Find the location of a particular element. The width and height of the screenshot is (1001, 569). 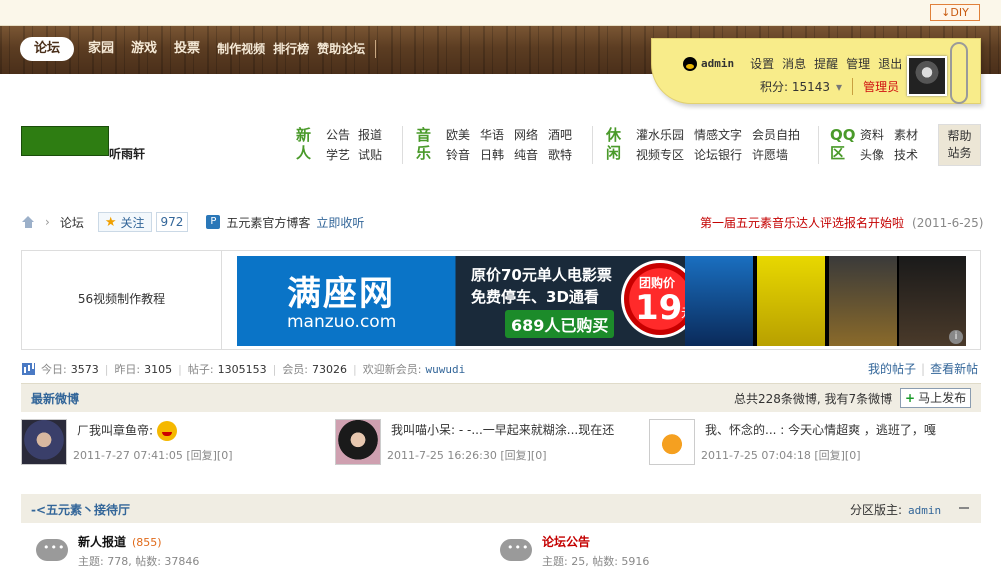

quicklink: 纯音 is located at coordinates (531, 155).